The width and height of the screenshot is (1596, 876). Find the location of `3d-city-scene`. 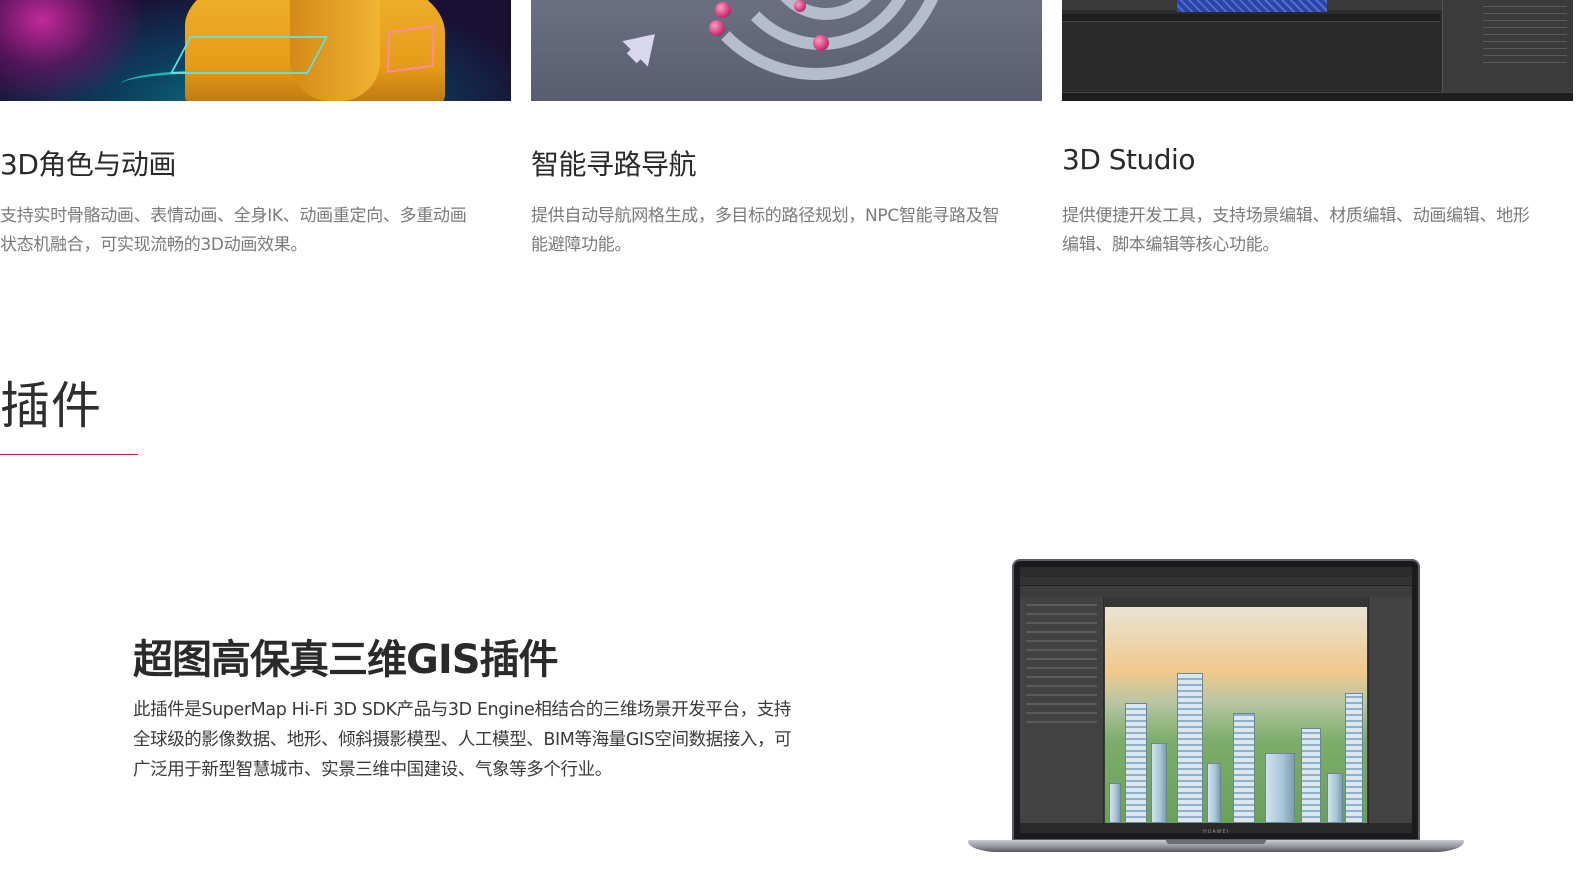

3d-city-scene is located at coordinates (1236, 715).